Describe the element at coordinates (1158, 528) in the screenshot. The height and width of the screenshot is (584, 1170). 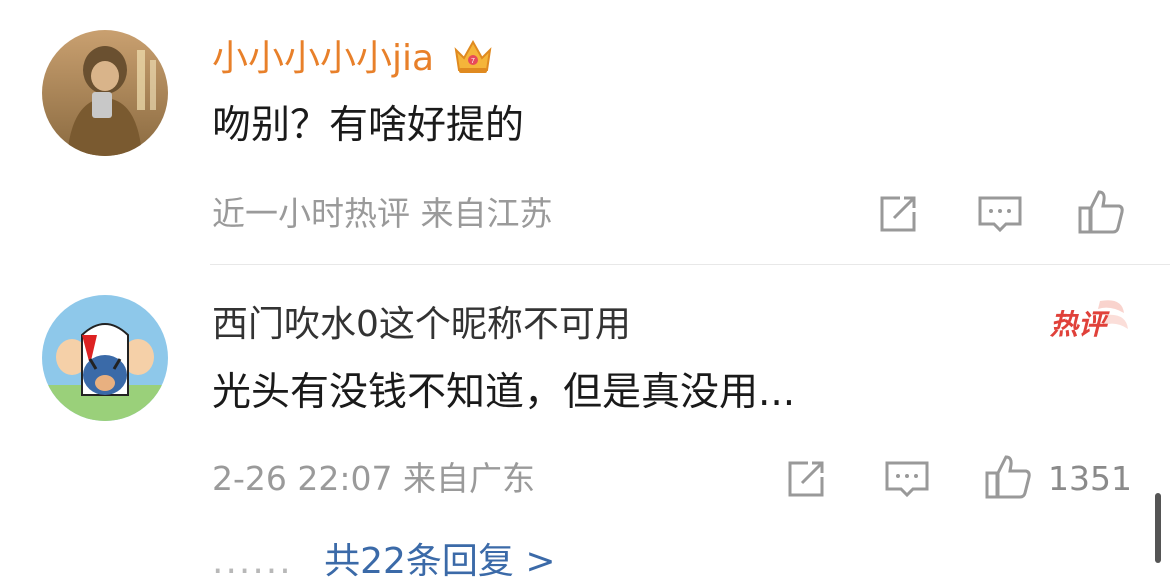
I see `scrollbar` at that location.